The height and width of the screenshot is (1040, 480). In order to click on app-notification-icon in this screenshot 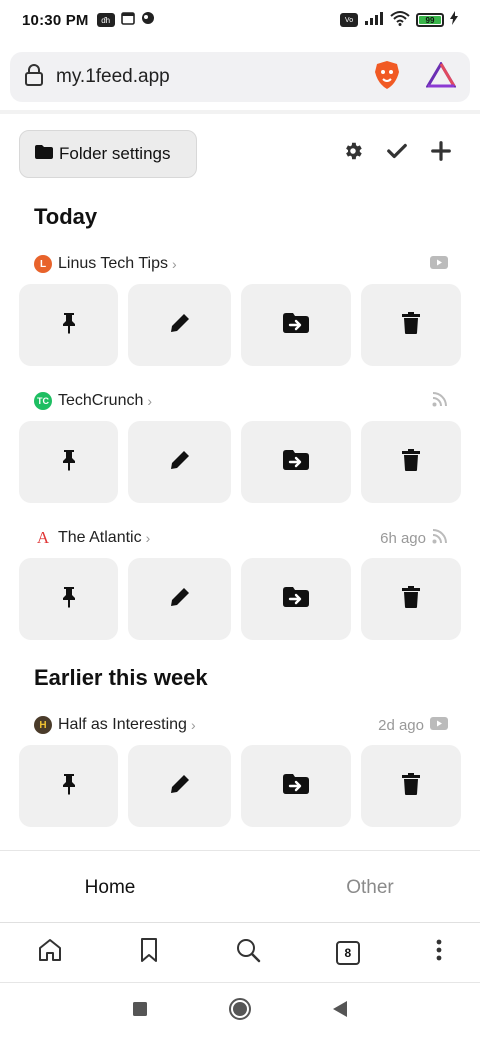, I will do `click(148, 20)`.